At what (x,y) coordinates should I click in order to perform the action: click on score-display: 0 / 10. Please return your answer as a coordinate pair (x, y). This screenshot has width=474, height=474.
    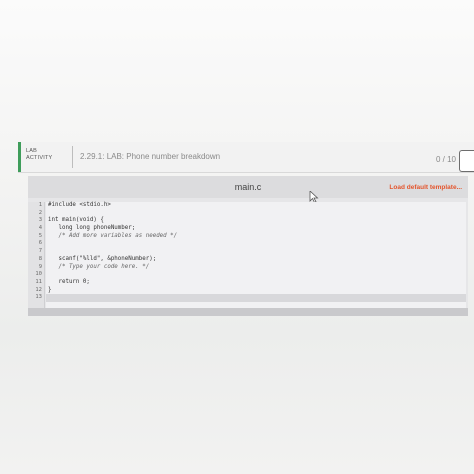
    Looking at the image, I should click on (445, 159).